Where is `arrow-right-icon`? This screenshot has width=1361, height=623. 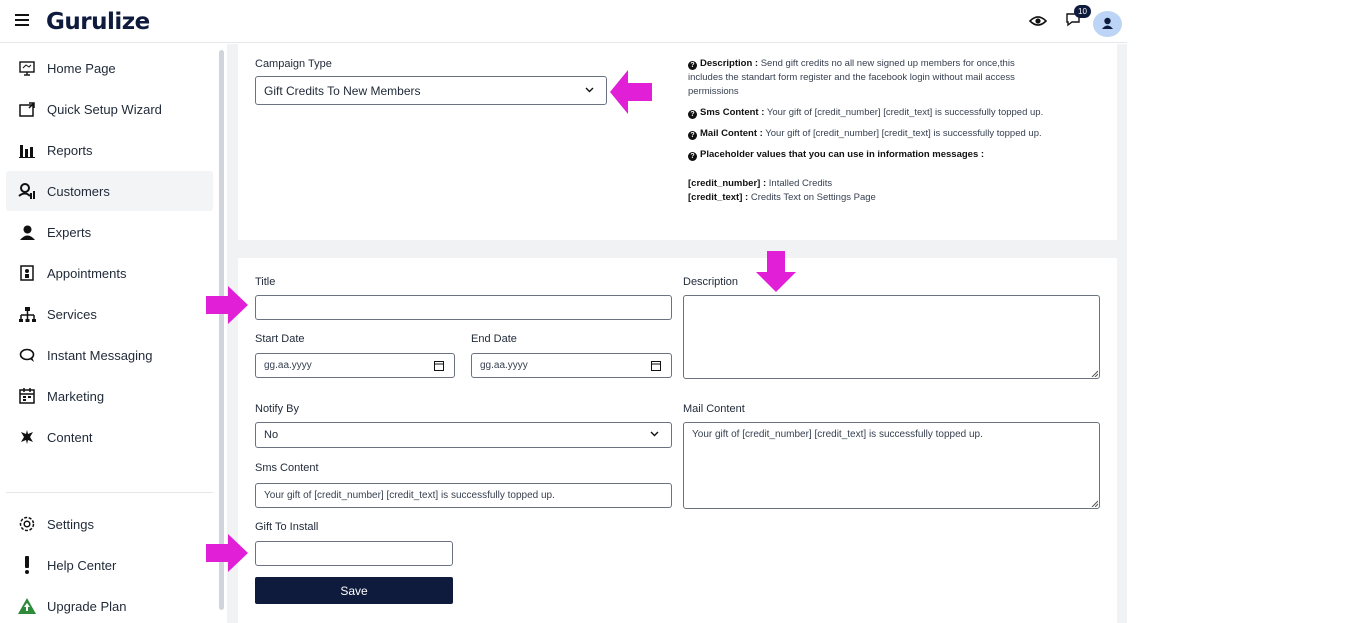
arrow-right-icon is located at coordinates (227, 553).